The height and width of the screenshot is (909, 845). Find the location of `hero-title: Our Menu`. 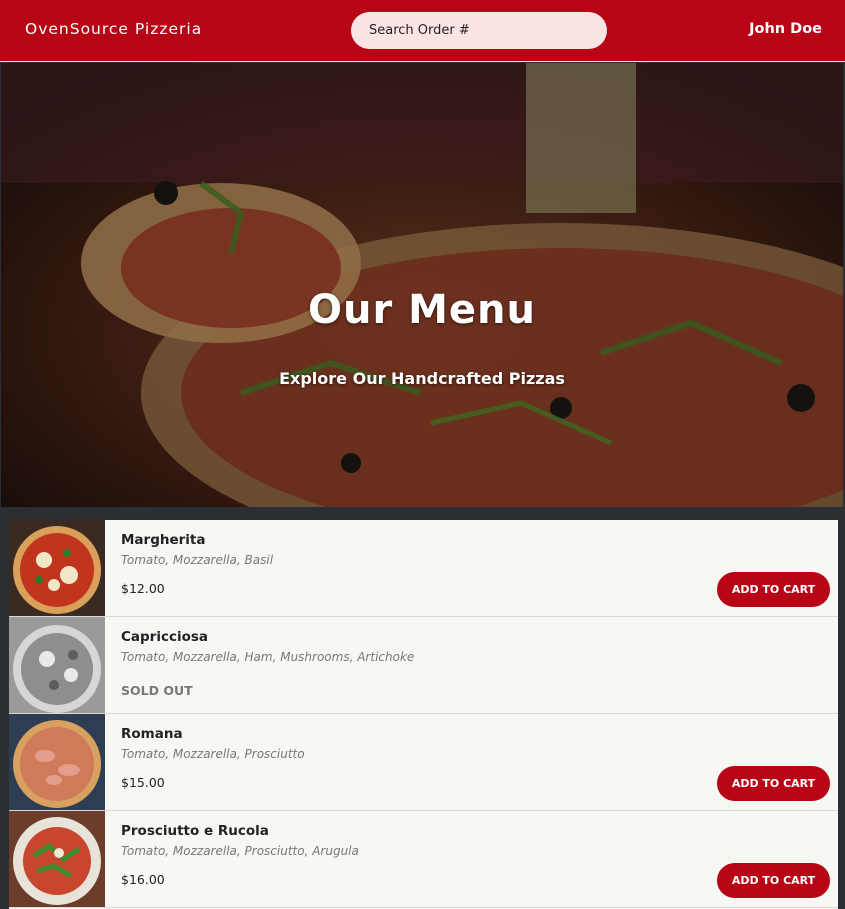

hero-title: Our Menu is located at coordinates (422, 310).